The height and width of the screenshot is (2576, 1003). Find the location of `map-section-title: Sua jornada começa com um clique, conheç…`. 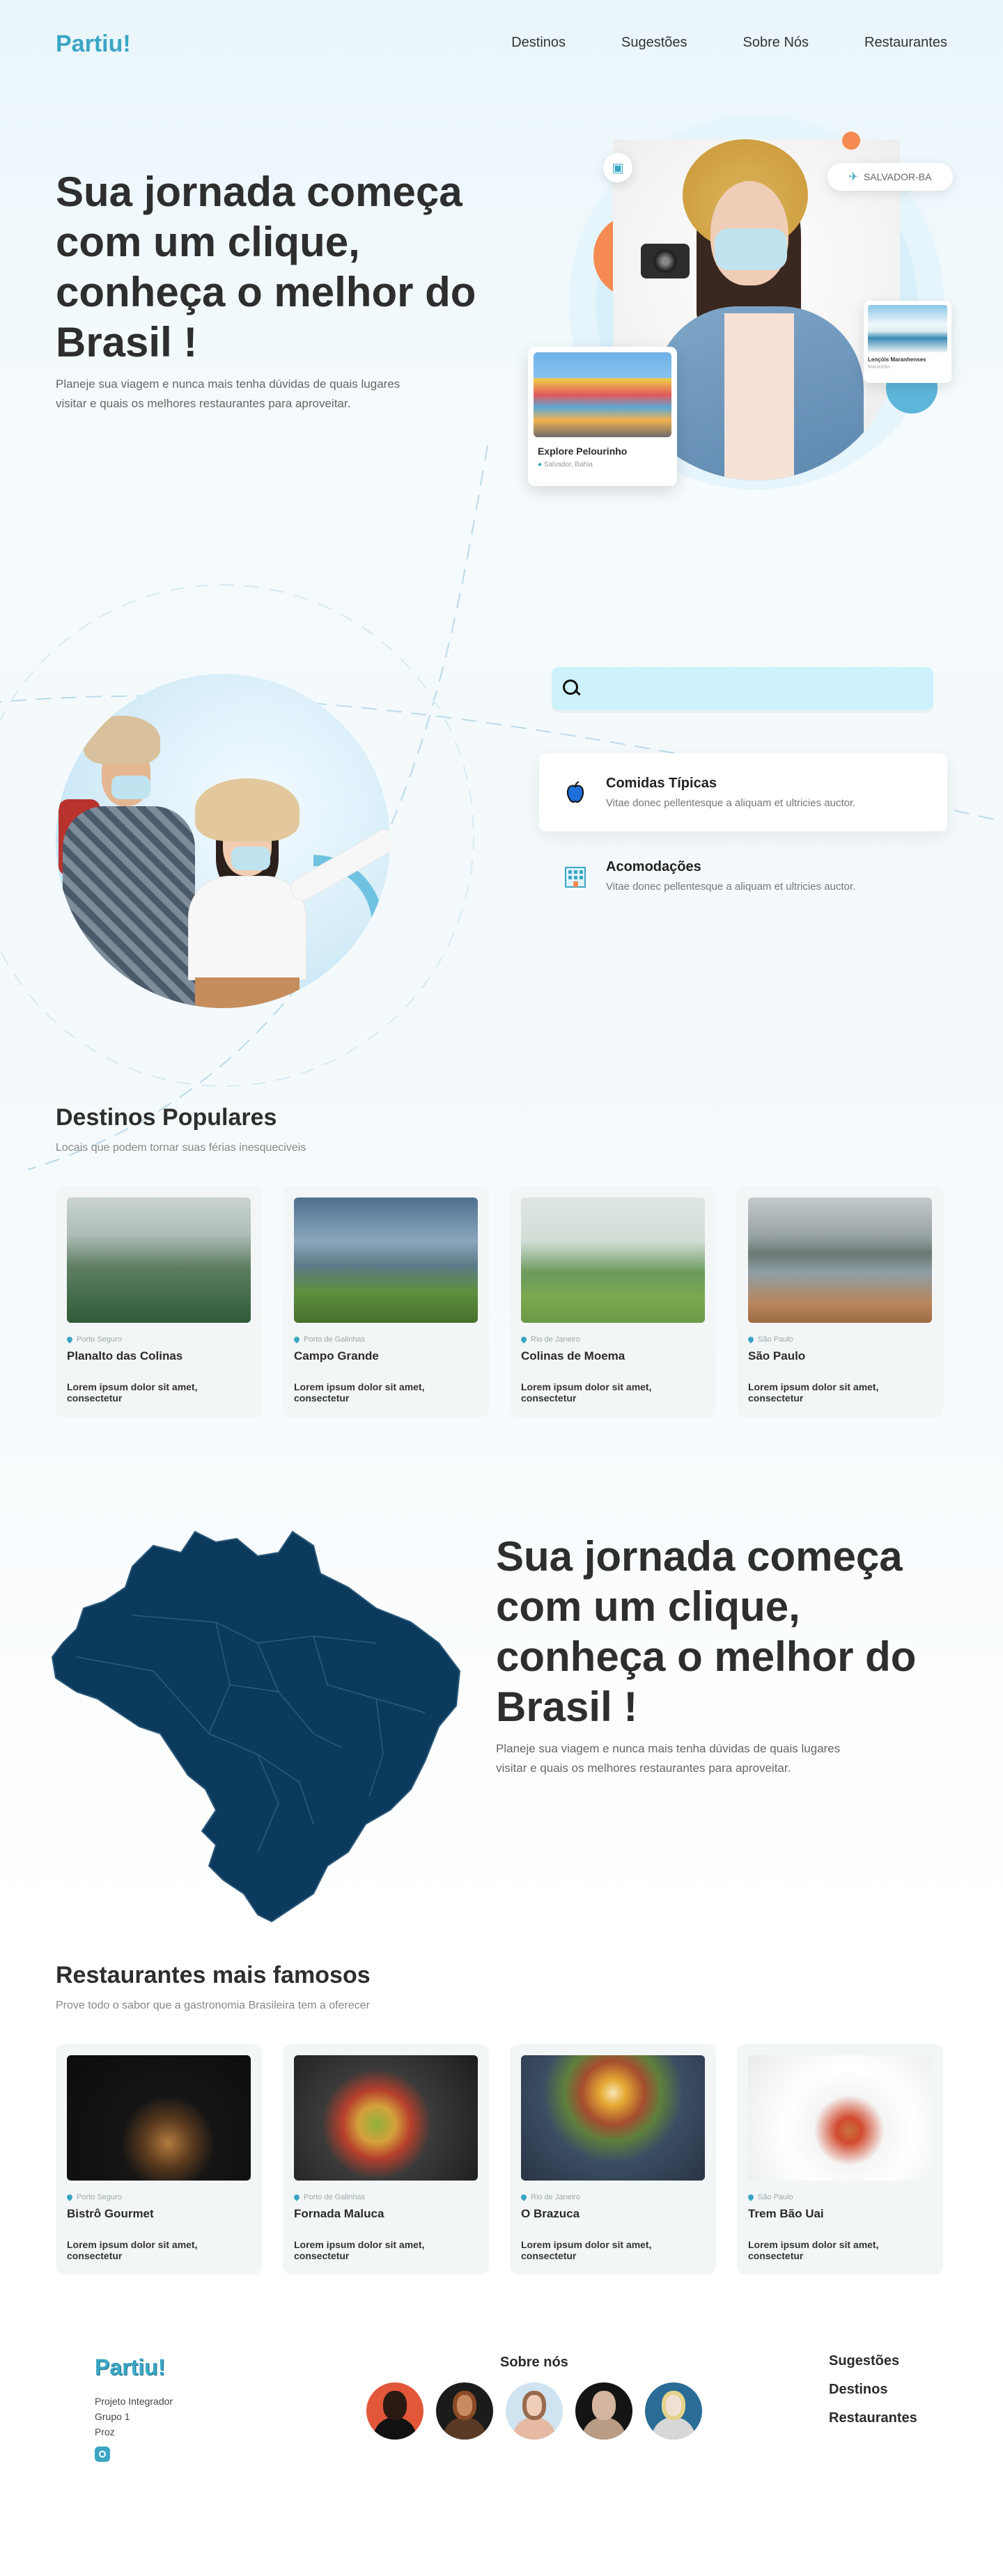

map-section-title: Sua jornada começa com um clique, conheç… is located at coordinates (706, 1631).